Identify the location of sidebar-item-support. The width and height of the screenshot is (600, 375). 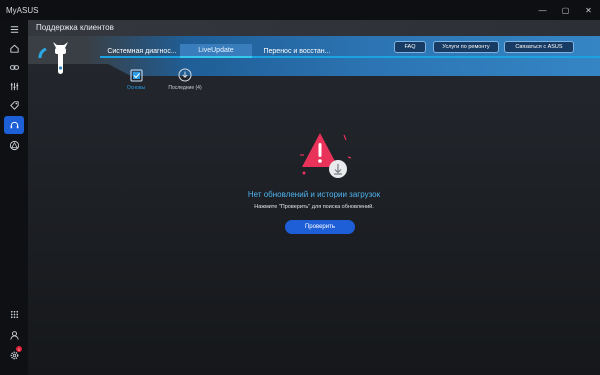
(14, 125).